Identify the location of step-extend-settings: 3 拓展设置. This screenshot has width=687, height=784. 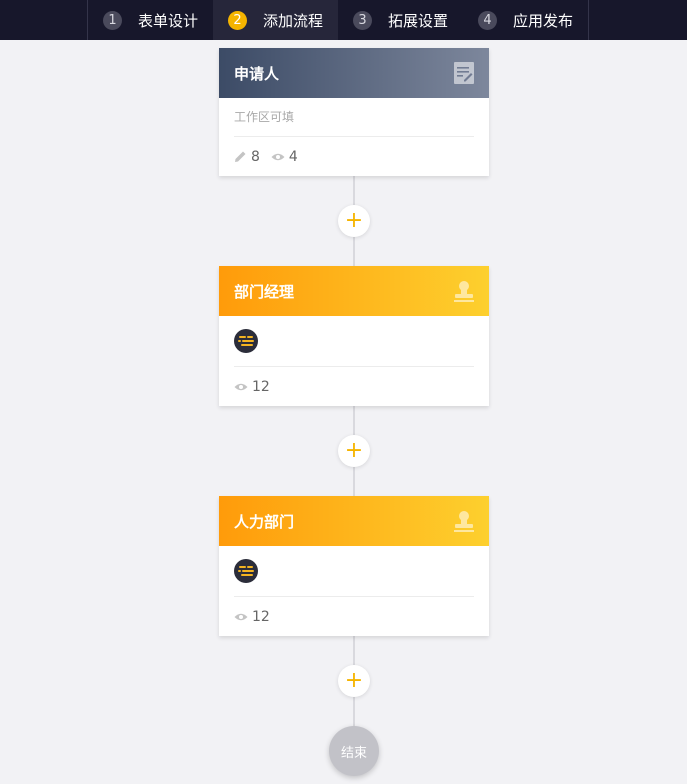
(400, 20).